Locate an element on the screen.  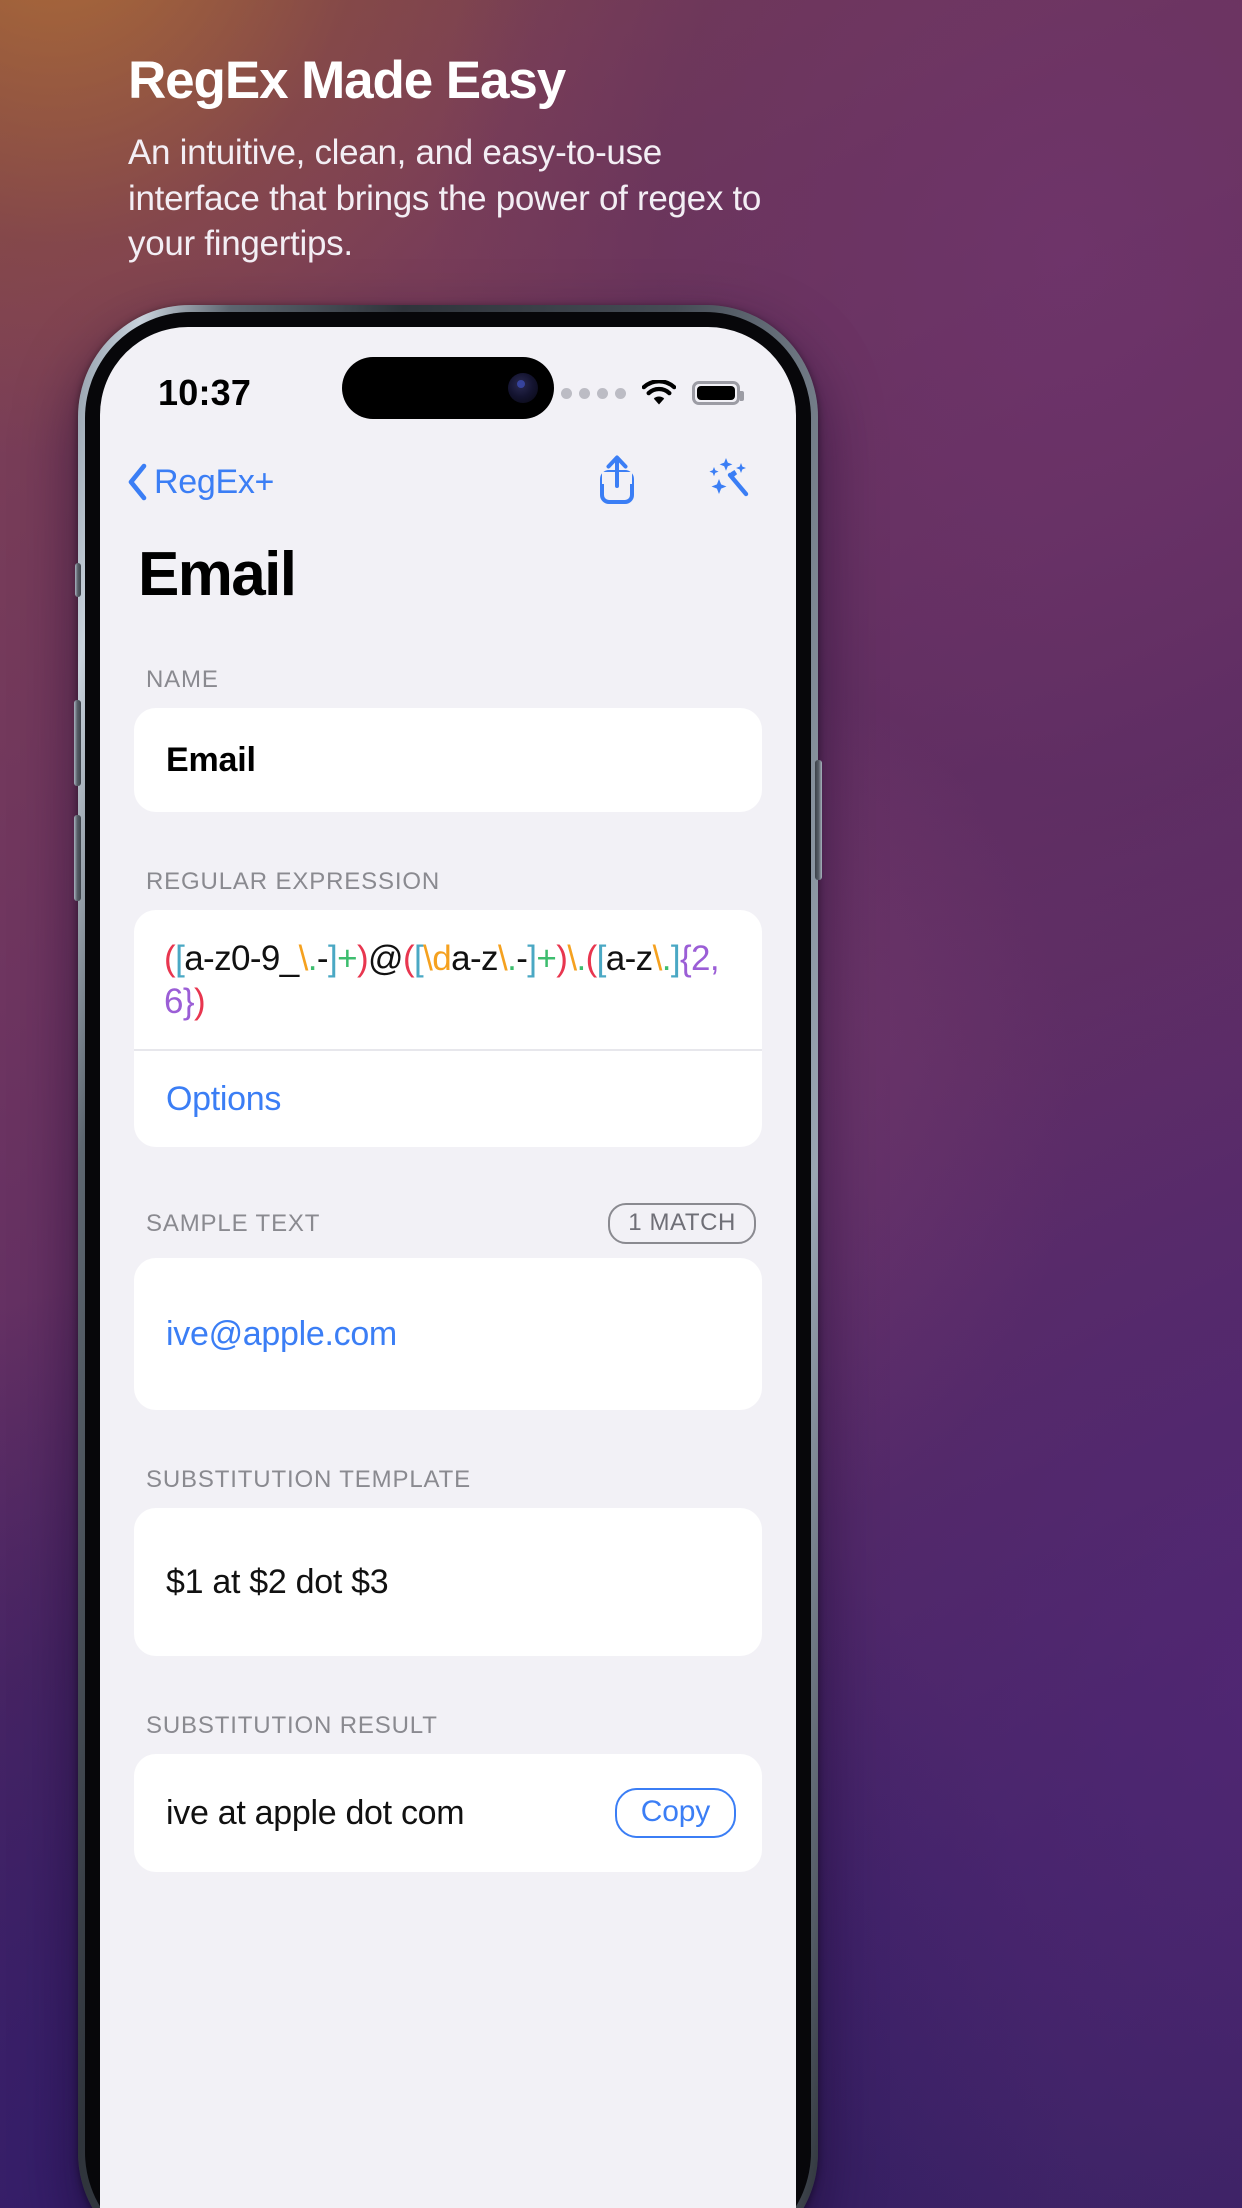
substitution-template-input: $1 at $2 dot $3 is located at coordinates (448, 1582).